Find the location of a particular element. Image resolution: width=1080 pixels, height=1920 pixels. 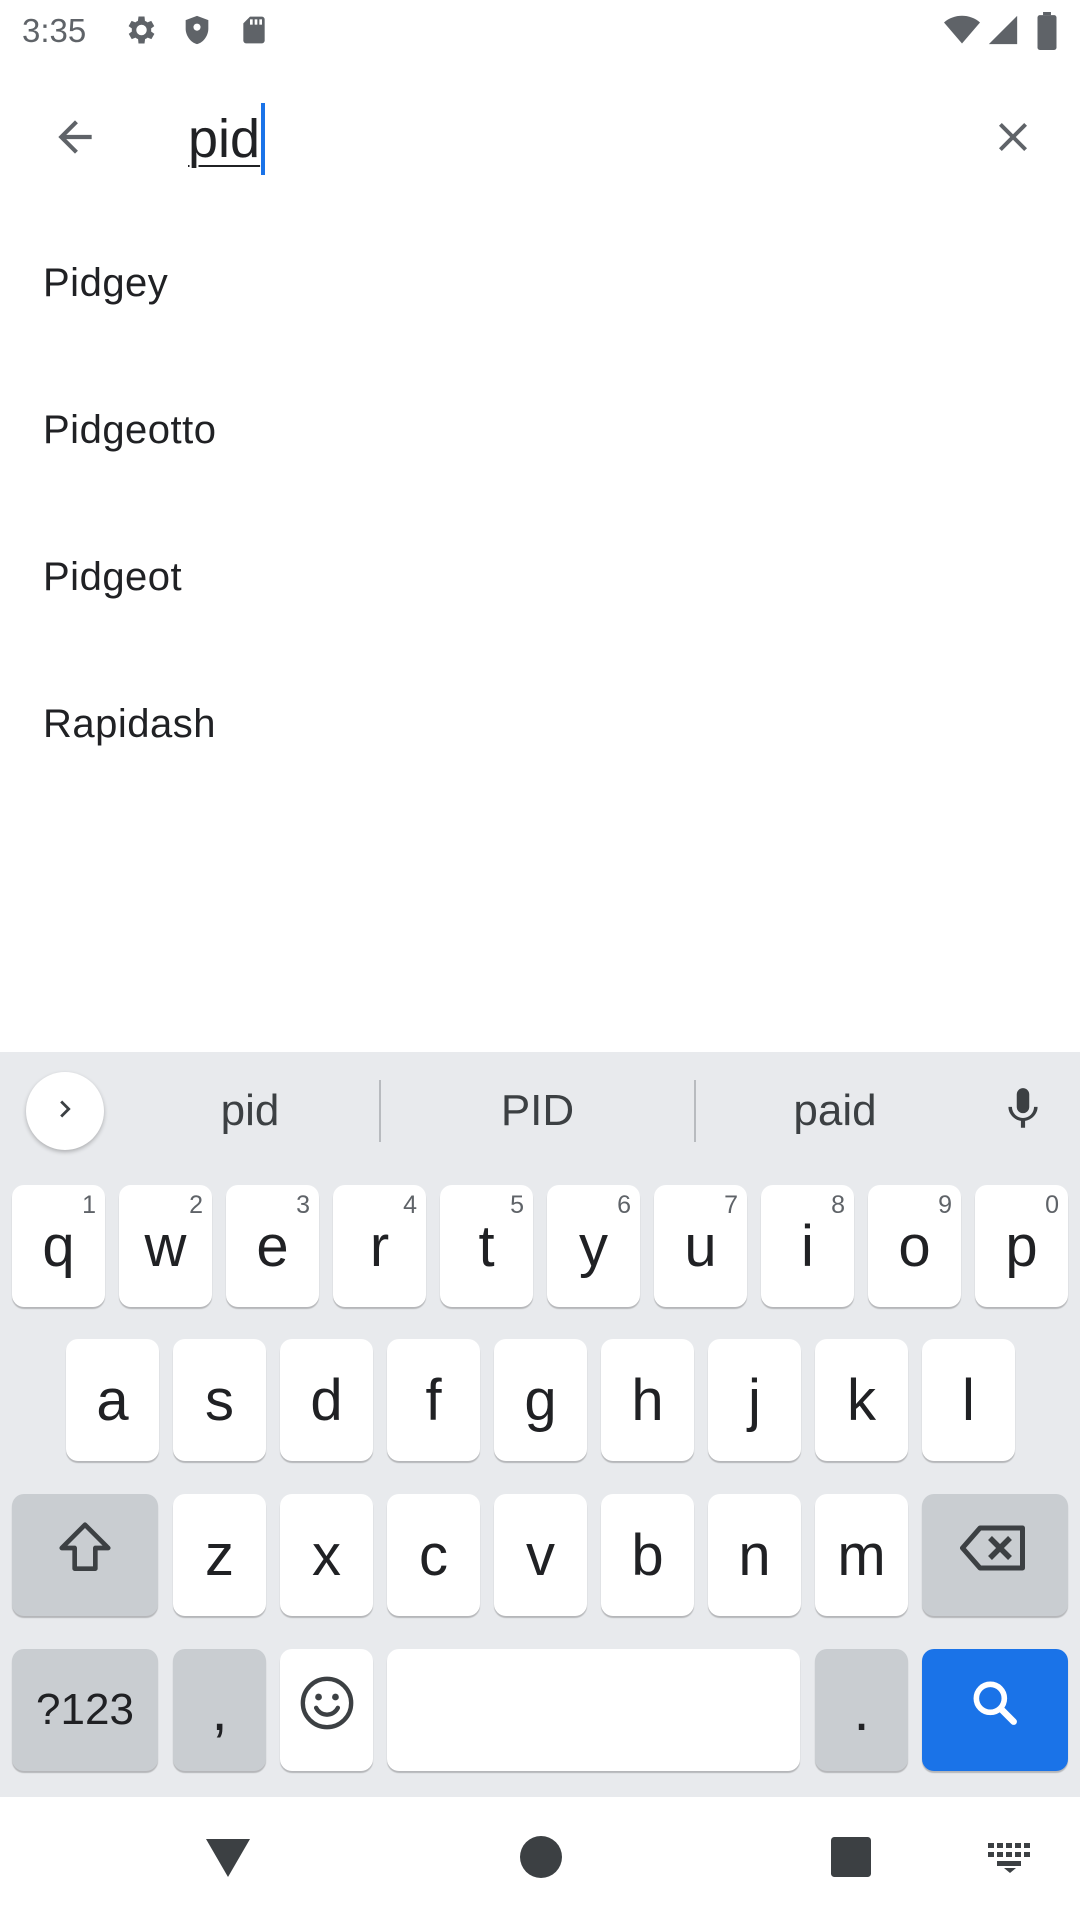

wifi-icon is located at coordinates (962, 32).